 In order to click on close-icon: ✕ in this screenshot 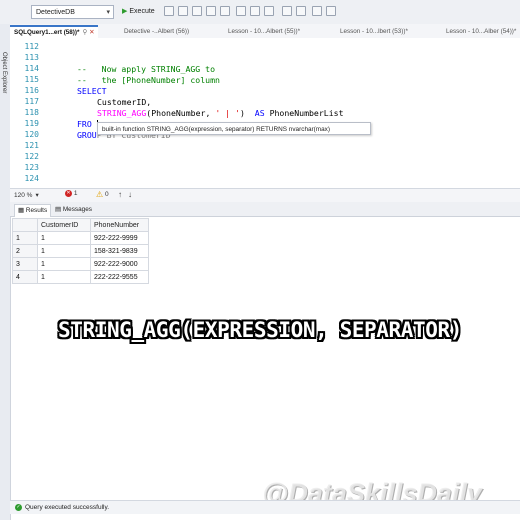, I will do `click(91, 32)`.